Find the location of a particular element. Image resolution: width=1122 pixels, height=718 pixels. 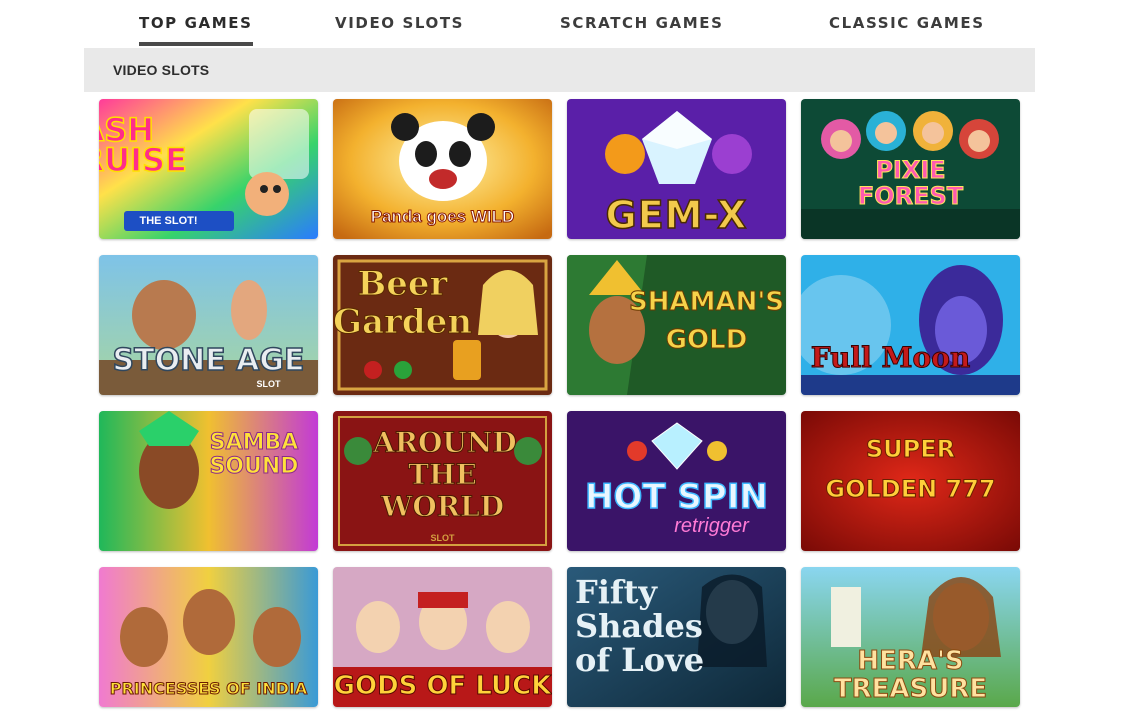

game-tile-shamans-gold: SHAMAN'S GOLD is located at coordinates (676, 325).